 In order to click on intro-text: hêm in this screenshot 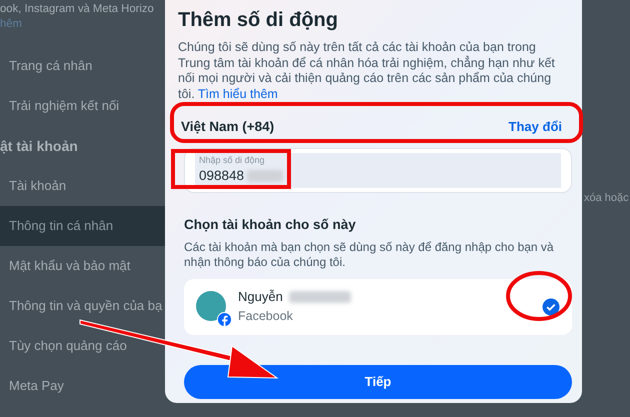, I will do `click(11, 24)`.